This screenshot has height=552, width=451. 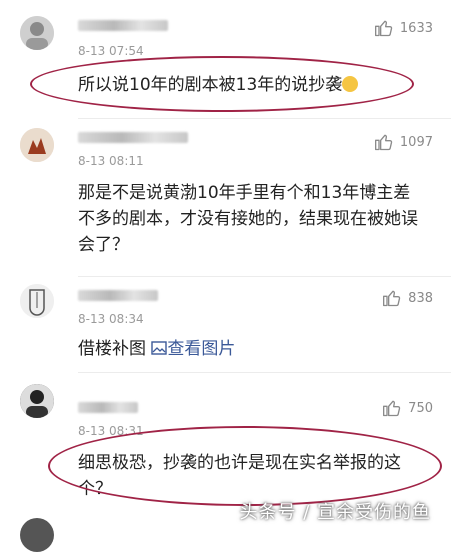 I want to click on like-count: 1097, so click(x=416, y=142).